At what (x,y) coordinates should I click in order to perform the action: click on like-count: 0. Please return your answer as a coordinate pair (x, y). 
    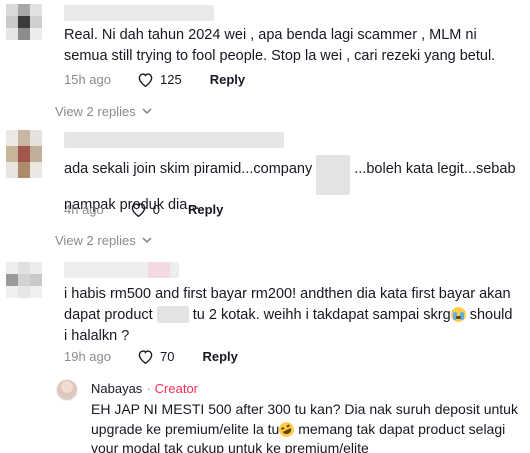
    Looking at the image, I should click on (156, 209).